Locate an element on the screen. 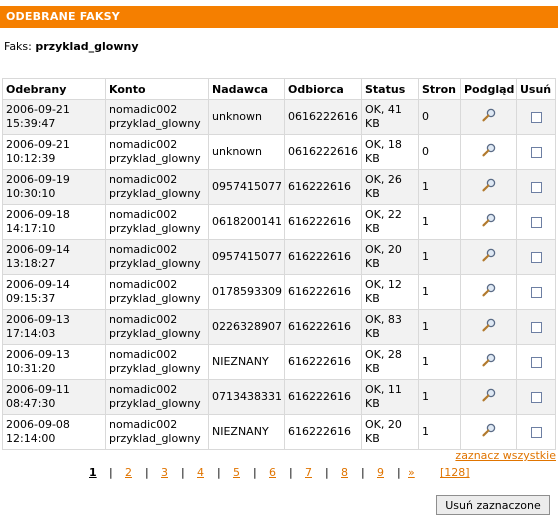  page-link-6: 6 is located at coordinates (272, 472).